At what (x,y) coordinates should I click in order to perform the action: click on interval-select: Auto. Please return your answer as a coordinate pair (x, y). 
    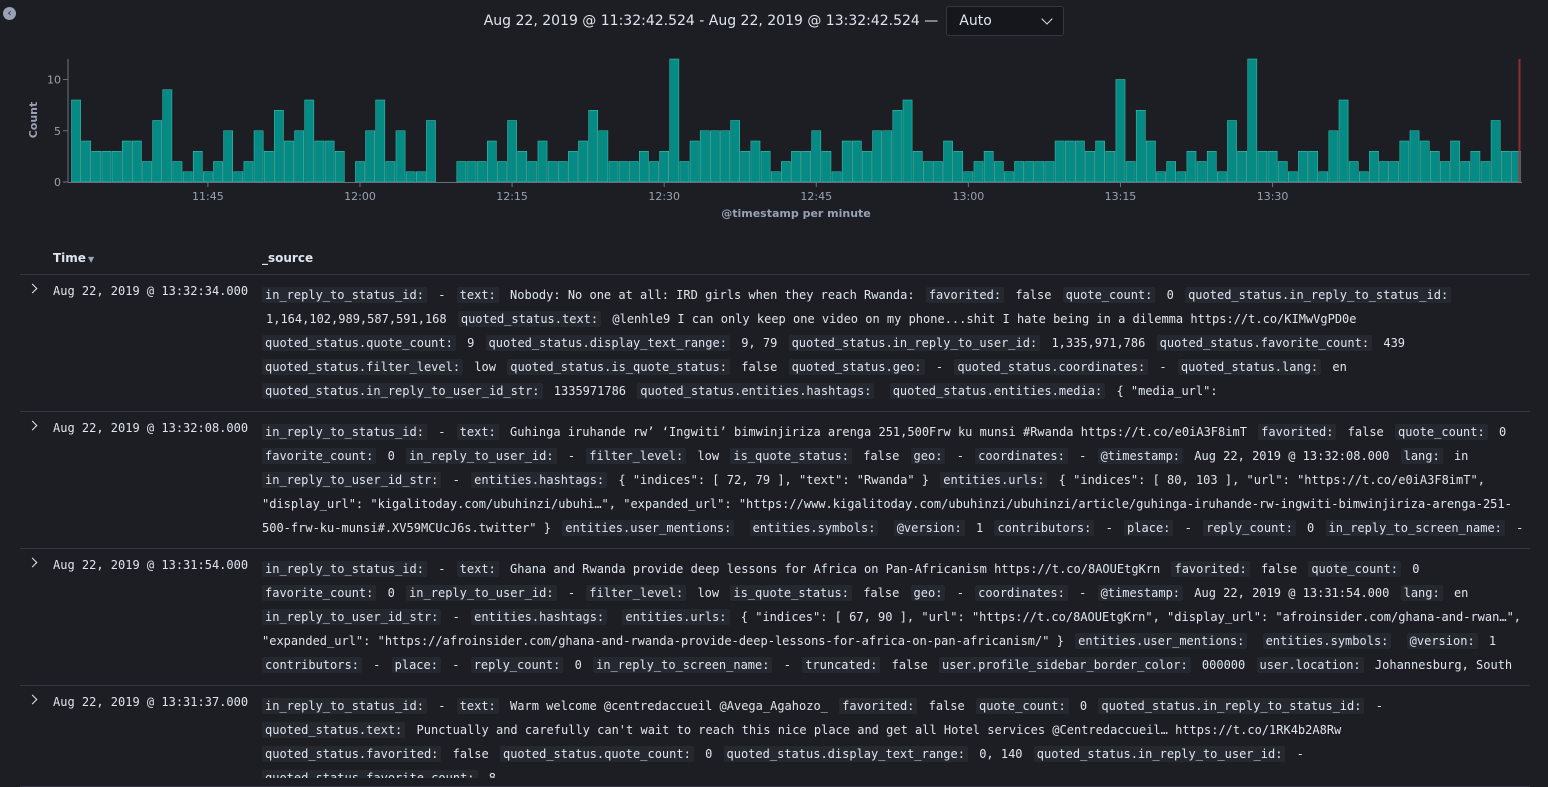
    Looking at the image, I should click on (1005, 21).